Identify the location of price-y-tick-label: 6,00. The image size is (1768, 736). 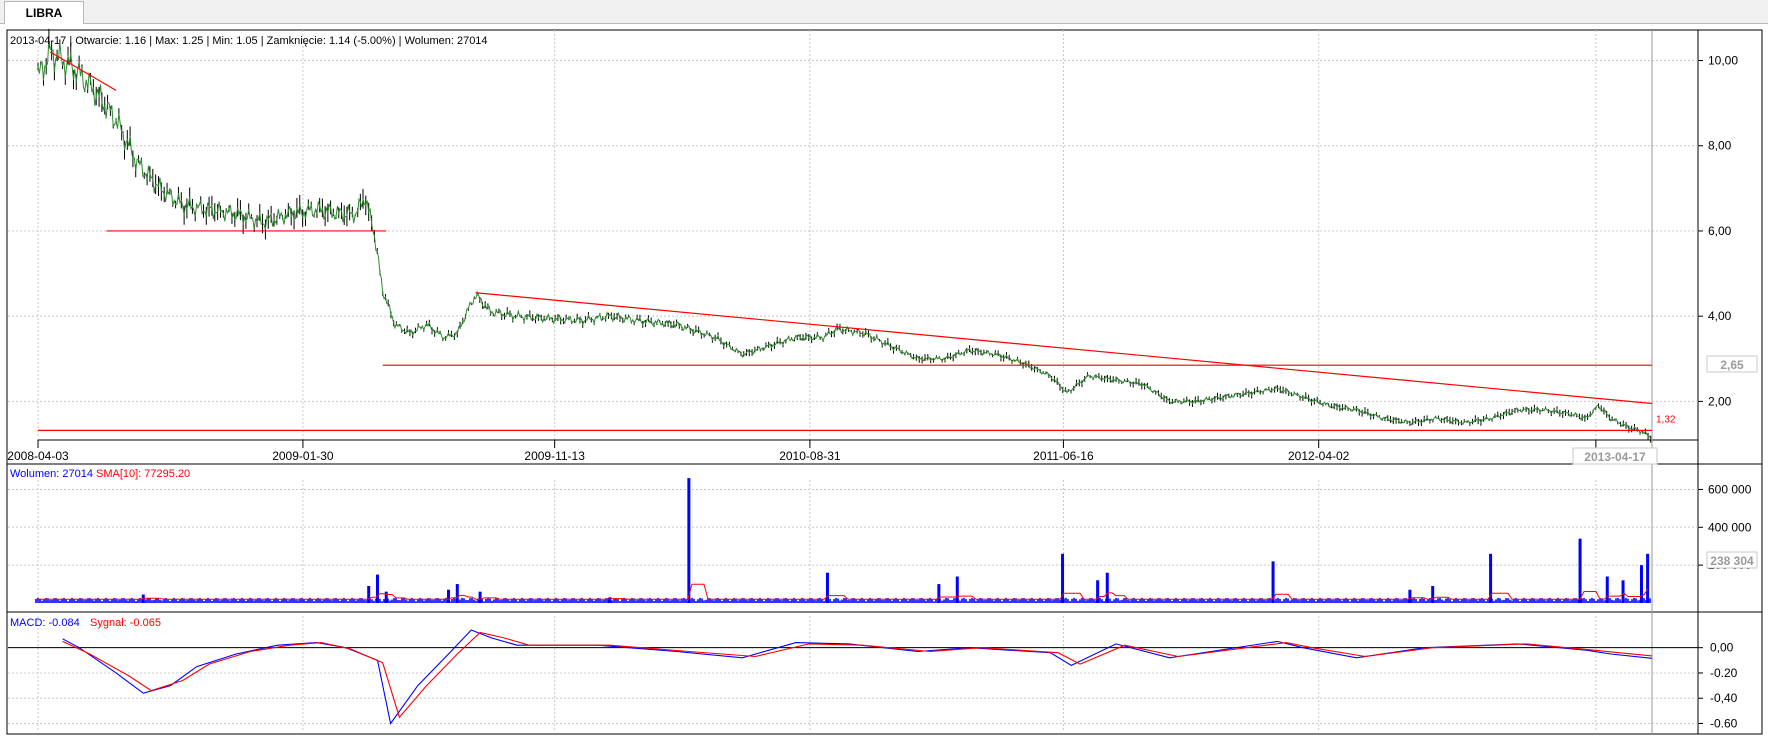
(1720, 231).